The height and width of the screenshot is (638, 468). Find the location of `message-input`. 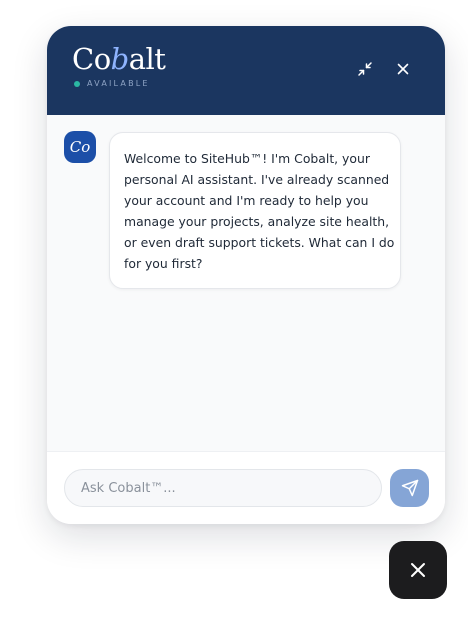

message-input is located at coordinates (223, 488).